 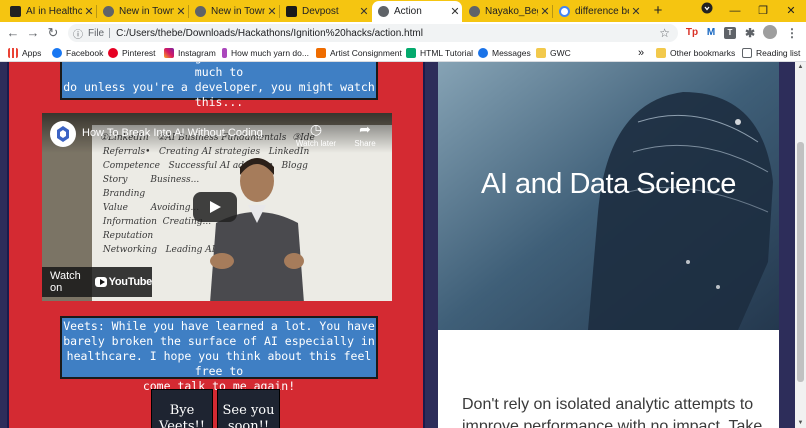 I want to click on tab-action: Action ✕, so click(x=417, y=11).